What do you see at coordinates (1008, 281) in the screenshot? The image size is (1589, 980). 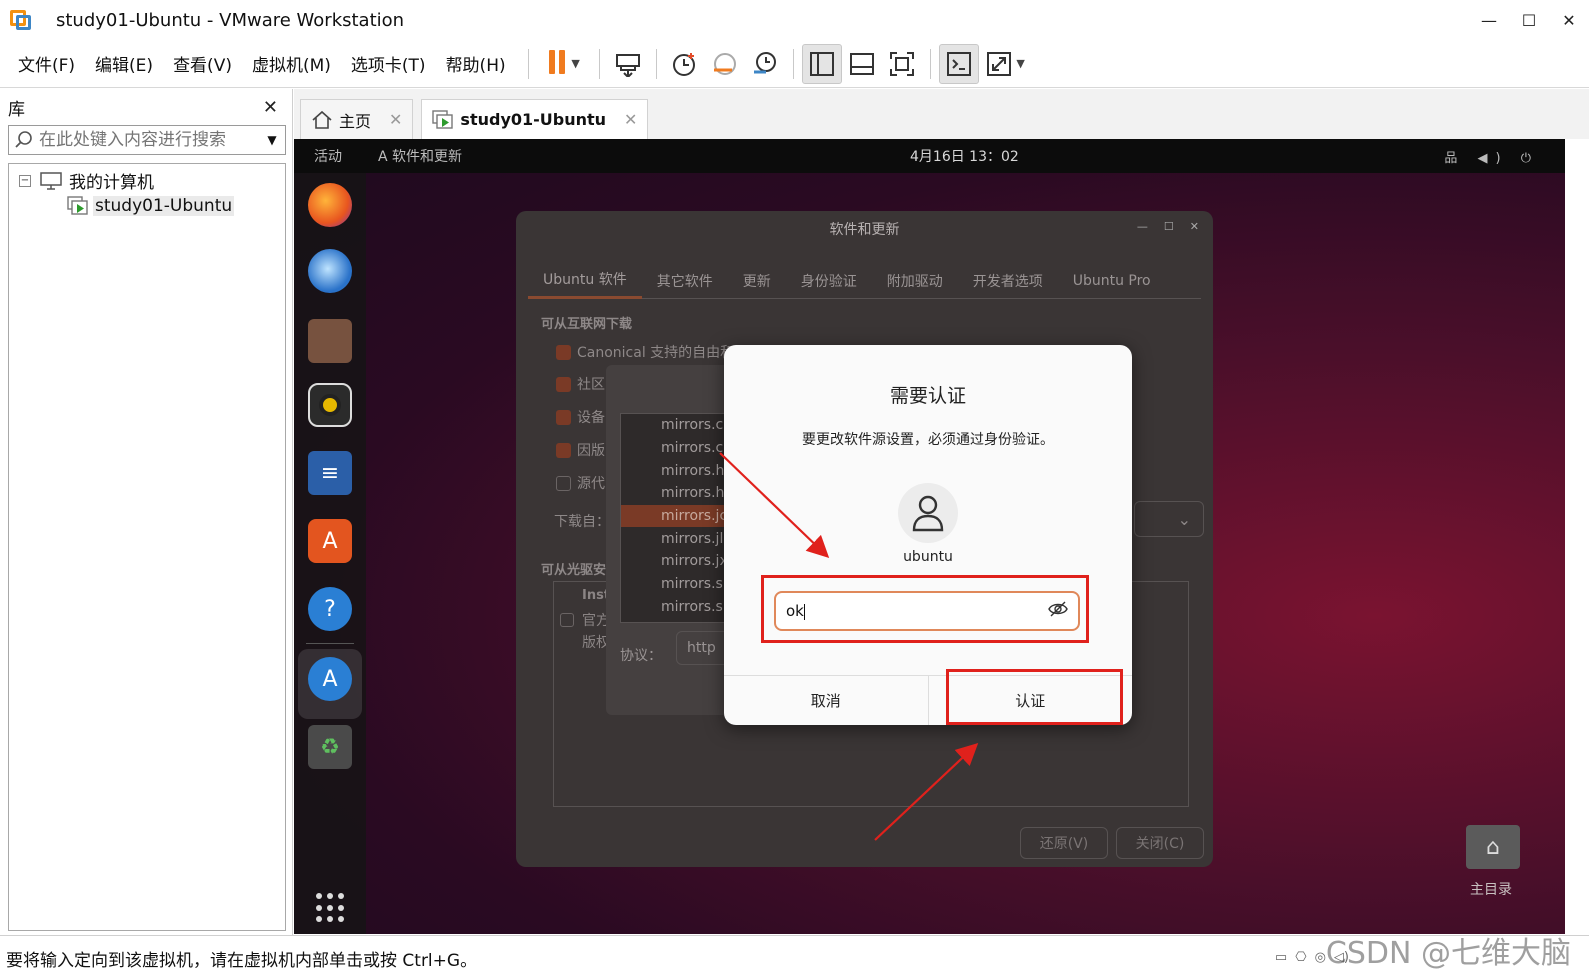 I see `sw-tab-developer-options: 开发者选项` at bounding box center [1008, 281].